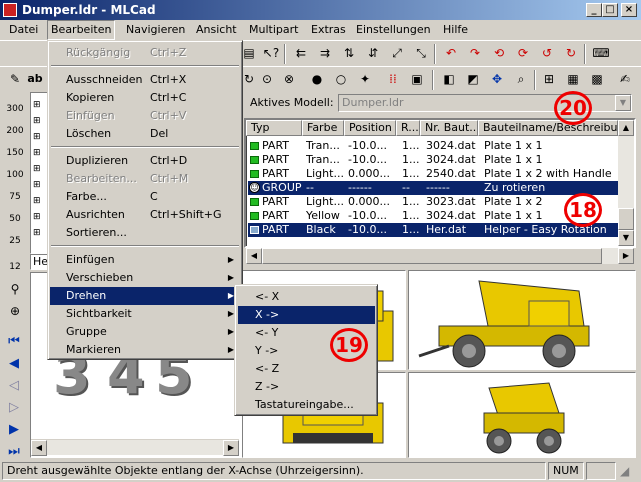 Image resolution: width=641 pixels, height=482 pixels. I want to click on menu-item-cut: Ausschneiden Ctrl+X, so click(145, 80).